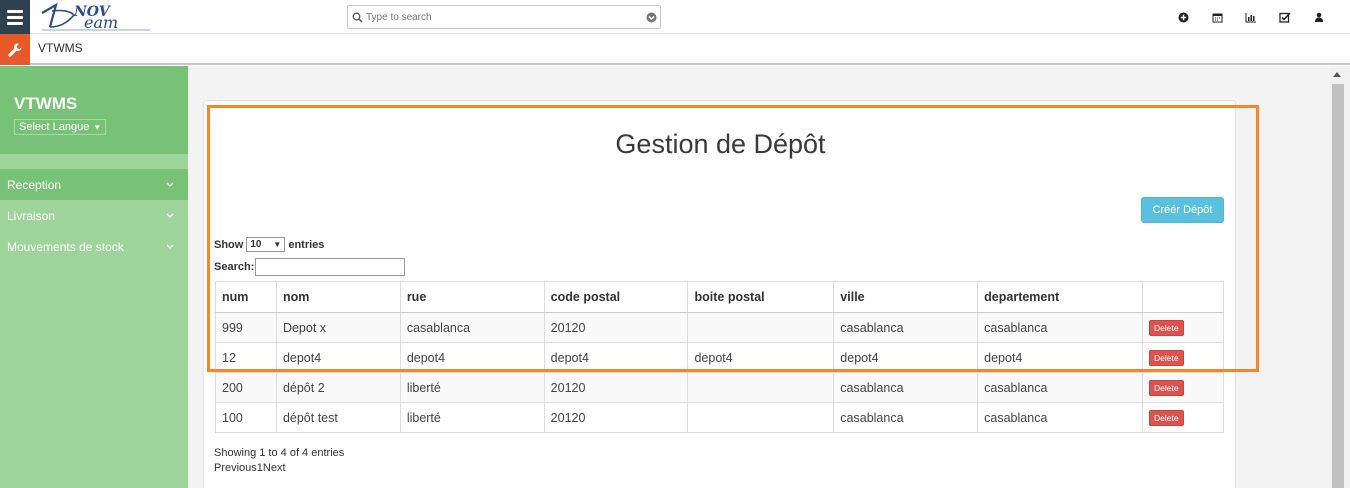 The image size is (1350, 488). Describe the element at coordinates (330, 267) in the screenshot. I see `table-search-input` at that location.